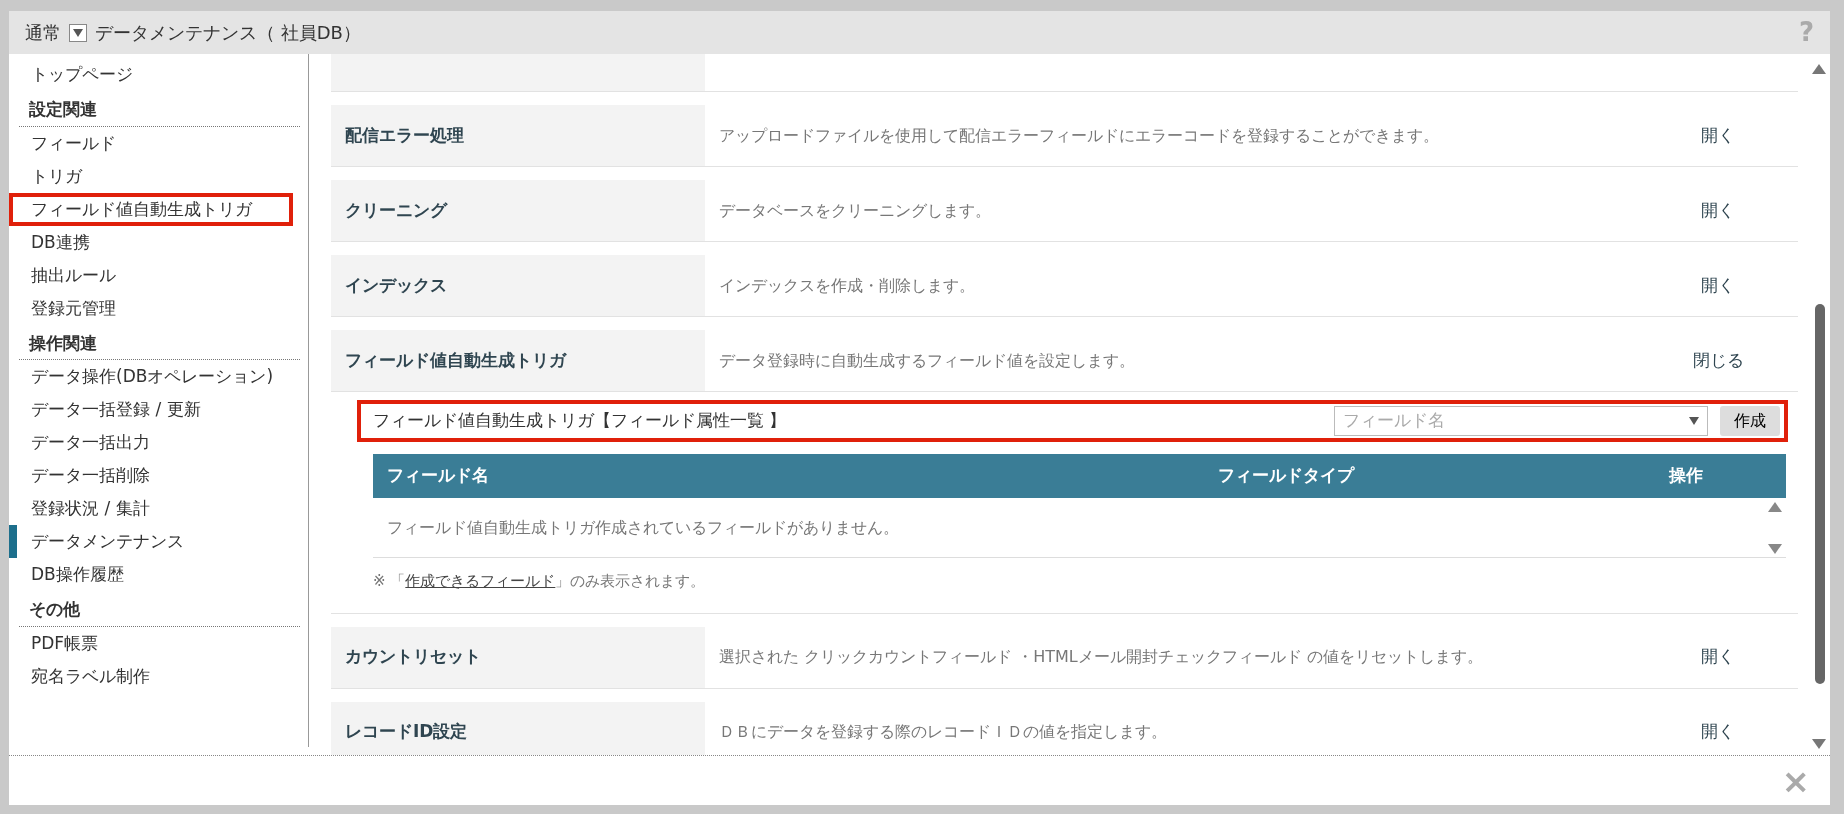  What do you see at coordinates (943, 732) in the screenshot?
I see `section-description: ＤＢにデータを登録する際のレコードＩＤの値を指定します。` at bounding box center [943, 732].